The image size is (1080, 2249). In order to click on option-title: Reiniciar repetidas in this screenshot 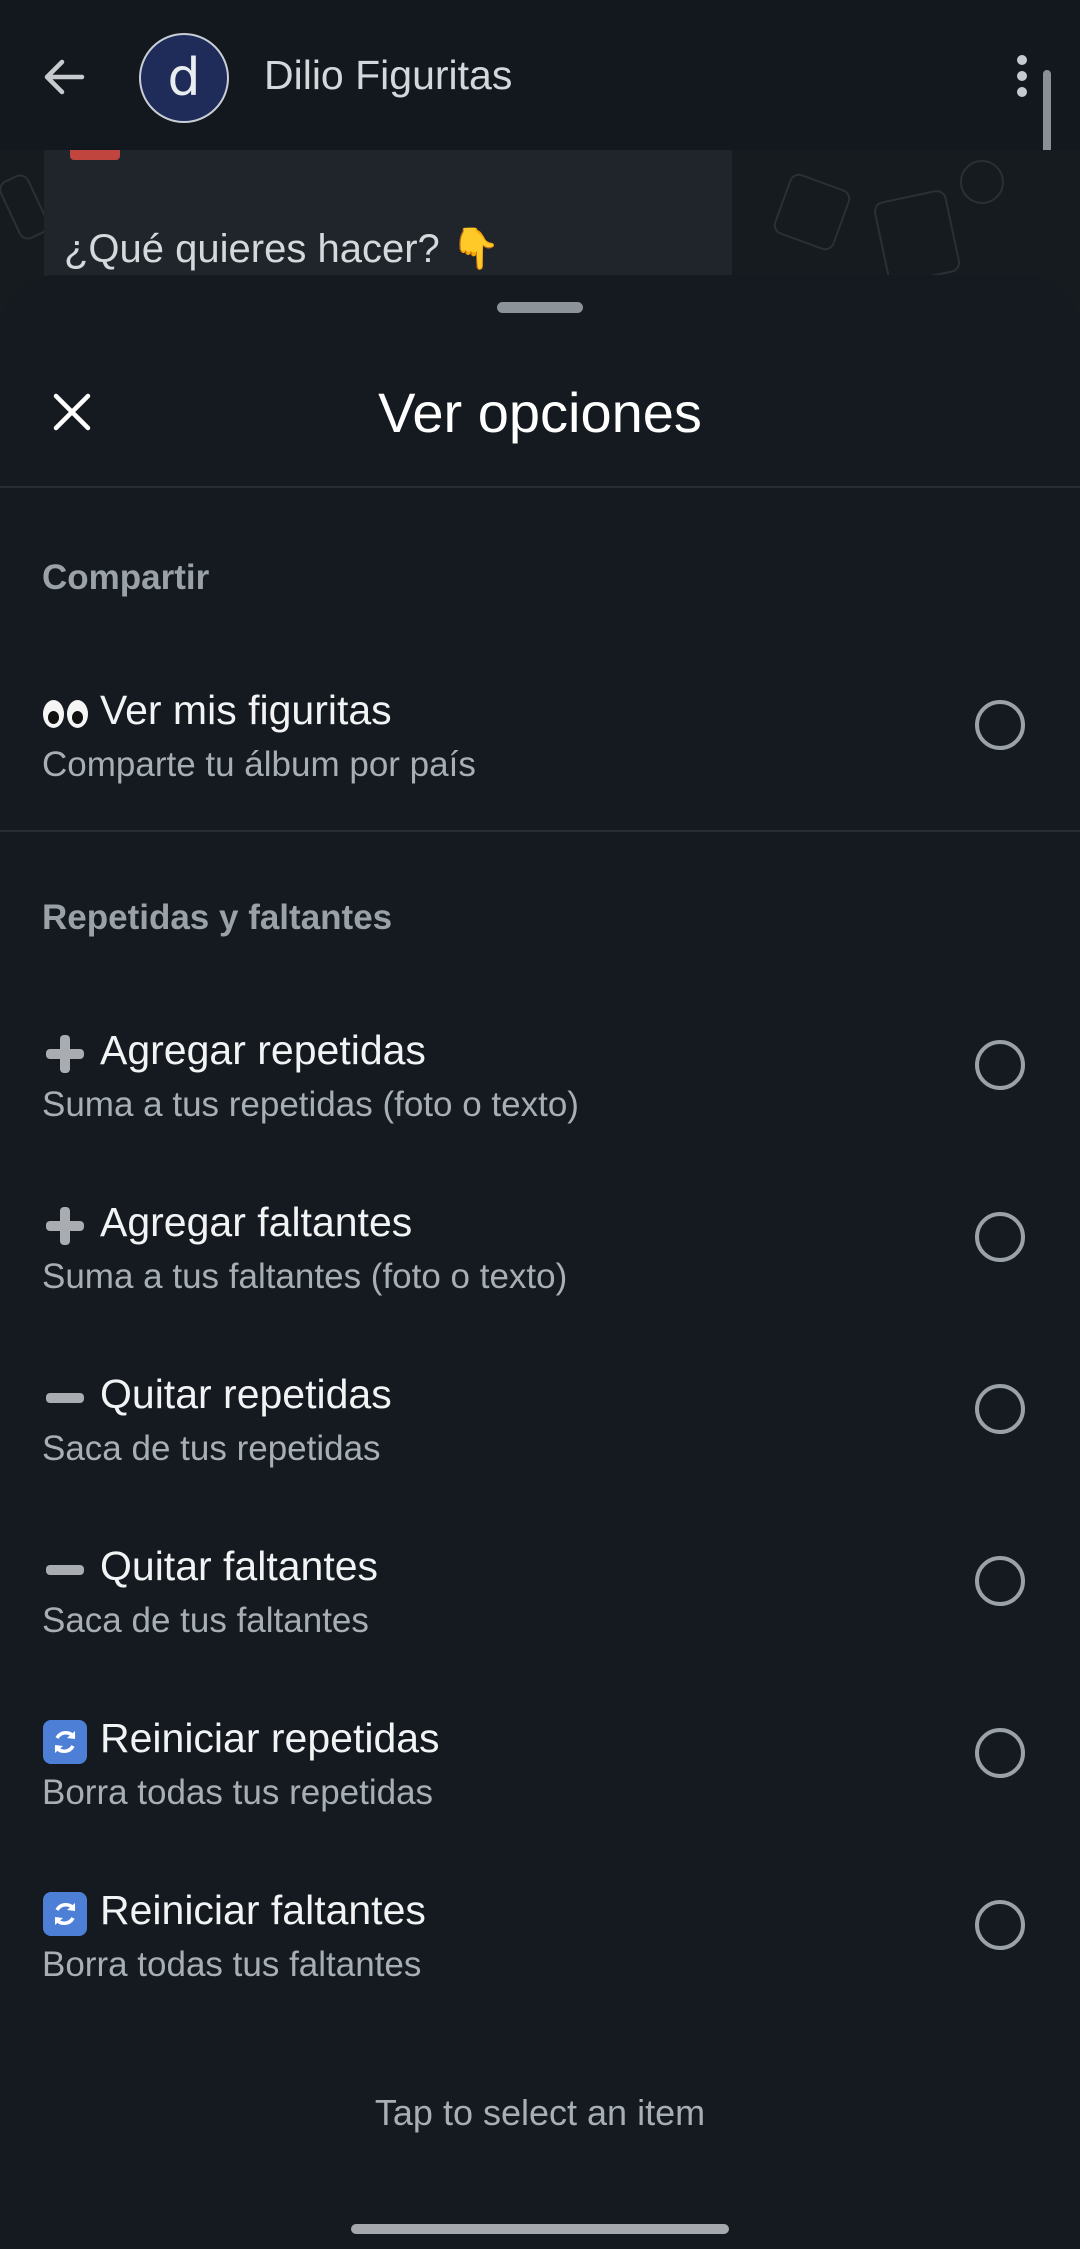, I will do `click(270, 1738)`.